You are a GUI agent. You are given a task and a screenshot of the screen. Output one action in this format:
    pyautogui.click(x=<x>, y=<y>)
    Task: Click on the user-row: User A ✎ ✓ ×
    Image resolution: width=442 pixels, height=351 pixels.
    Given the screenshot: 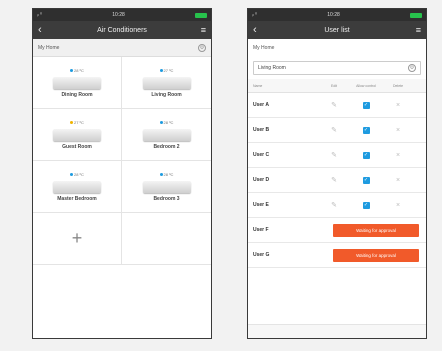 What is the action you would take?
    pyautogui.click(x=337, y=105)
    